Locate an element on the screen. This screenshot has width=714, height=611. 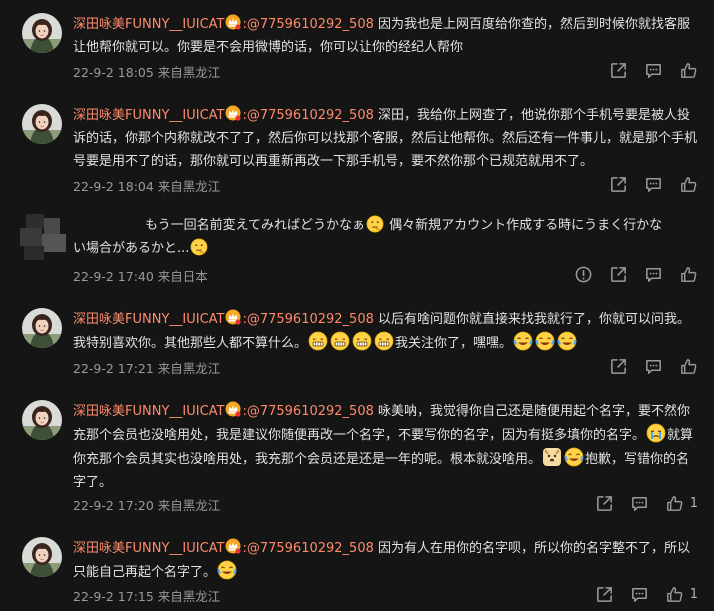
comment-meta: 22-9-2 17:21 来自黑龙江 is located at coordinates (147, 368).